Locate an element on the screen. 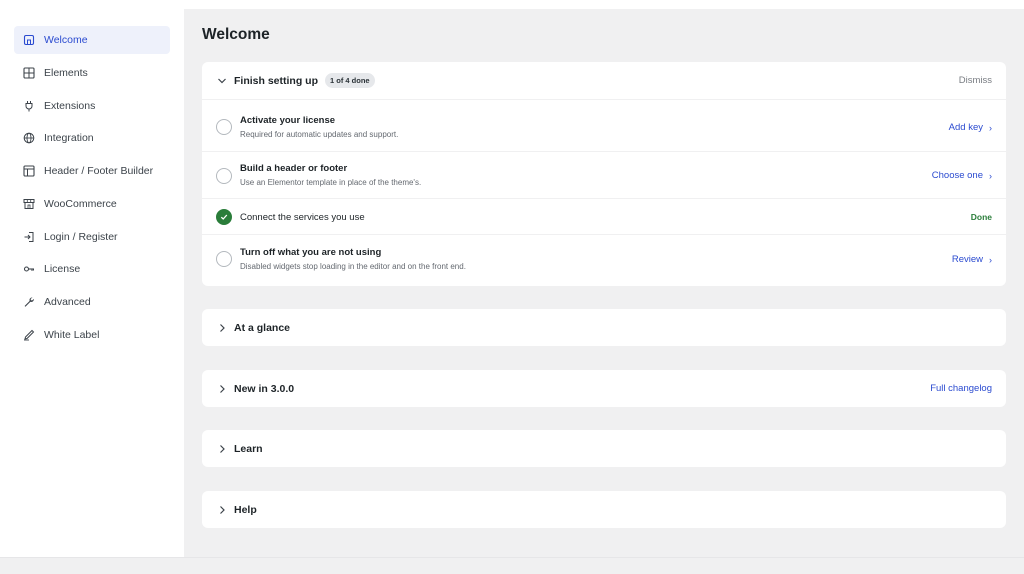  sidebar-item-label: WooCommerce is located at coordinates (80, 204).